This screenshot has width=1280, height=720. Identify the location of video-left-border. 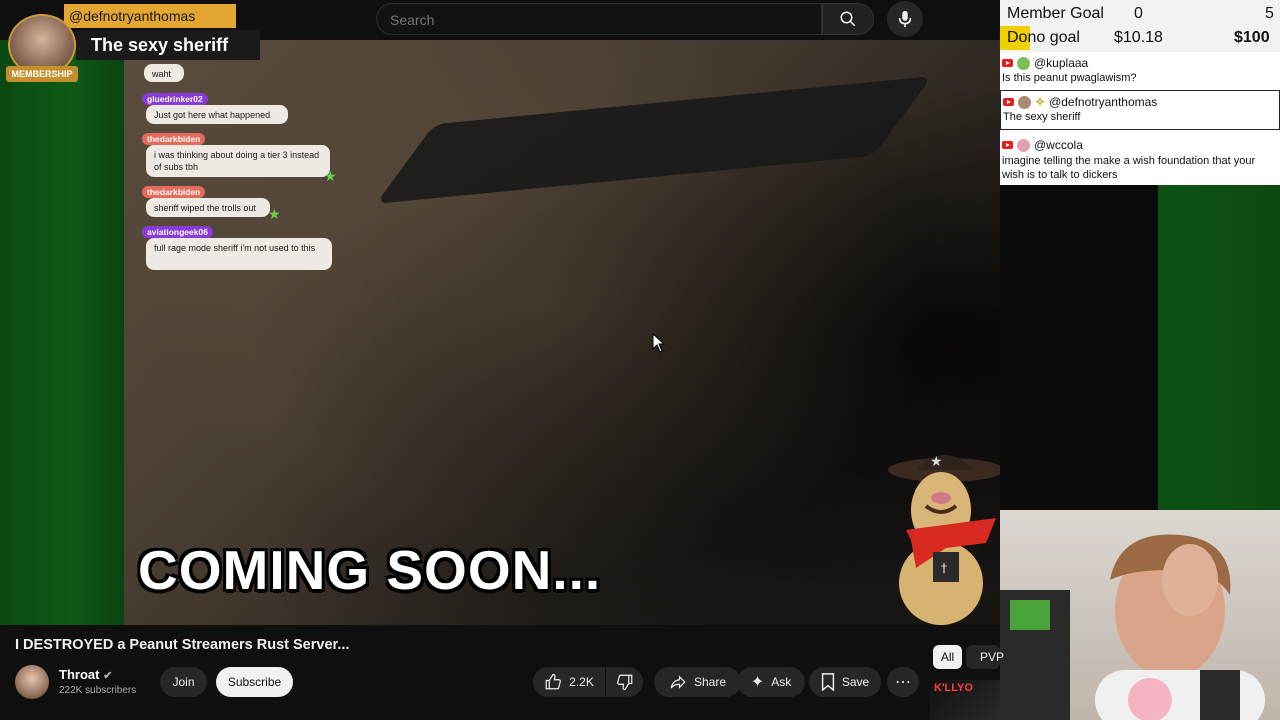
(62, 332).